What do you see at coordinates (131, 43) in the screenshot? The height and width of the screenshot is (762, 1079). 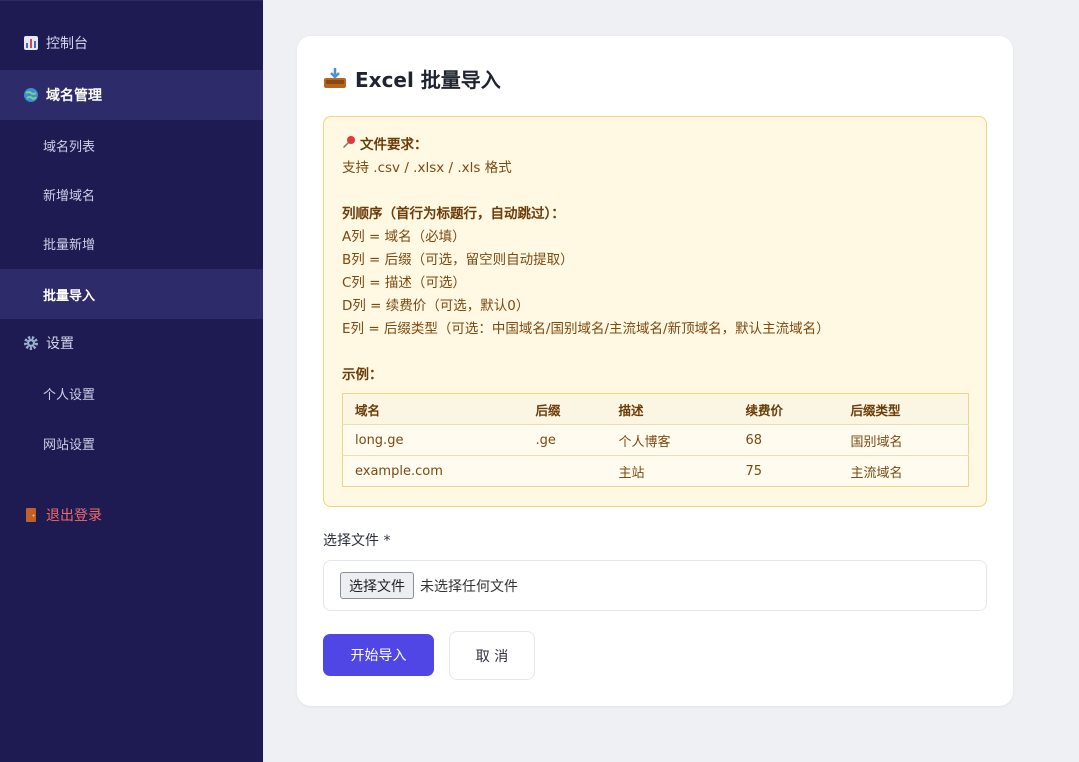 I see `sidebar-item-dashboard: 控制台` at bounding box center [131, 43].